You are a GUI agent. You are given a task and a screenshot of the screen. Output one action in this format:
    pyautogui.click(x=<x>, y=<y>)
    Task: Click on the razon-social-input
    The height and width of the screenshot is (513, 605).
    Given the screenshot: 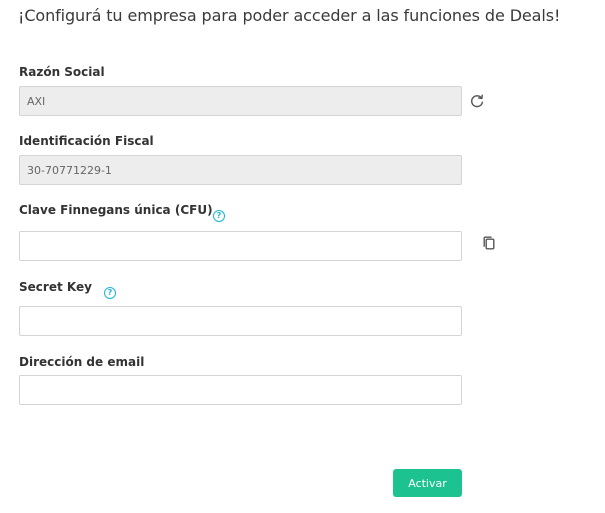 What is the action you would take?
    pyautogui.click(x=240, y=101)
    